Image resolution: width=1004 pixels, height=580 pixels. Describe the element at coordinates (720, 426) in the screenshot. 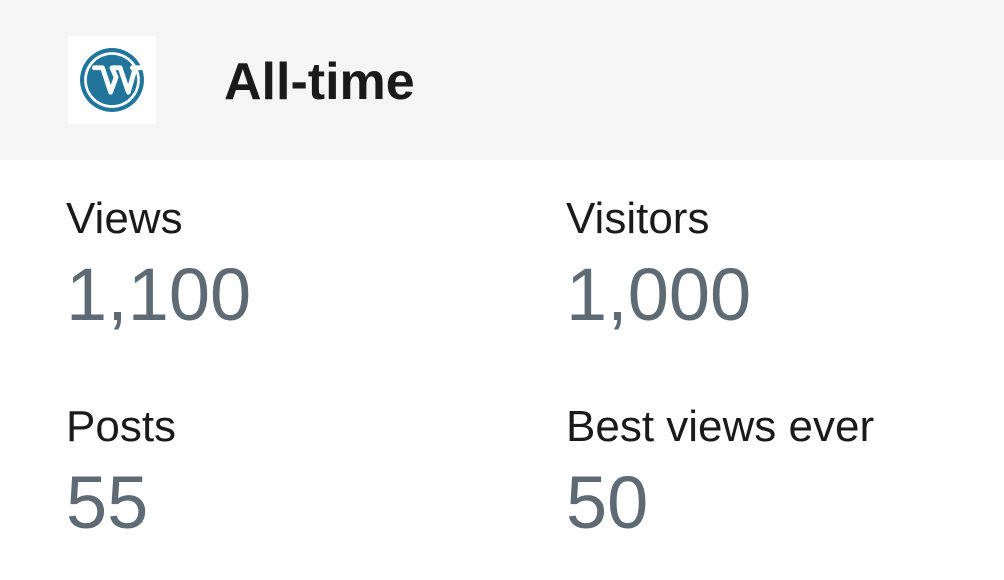

I see `stat-label-best-views: Best views ever` at that location.